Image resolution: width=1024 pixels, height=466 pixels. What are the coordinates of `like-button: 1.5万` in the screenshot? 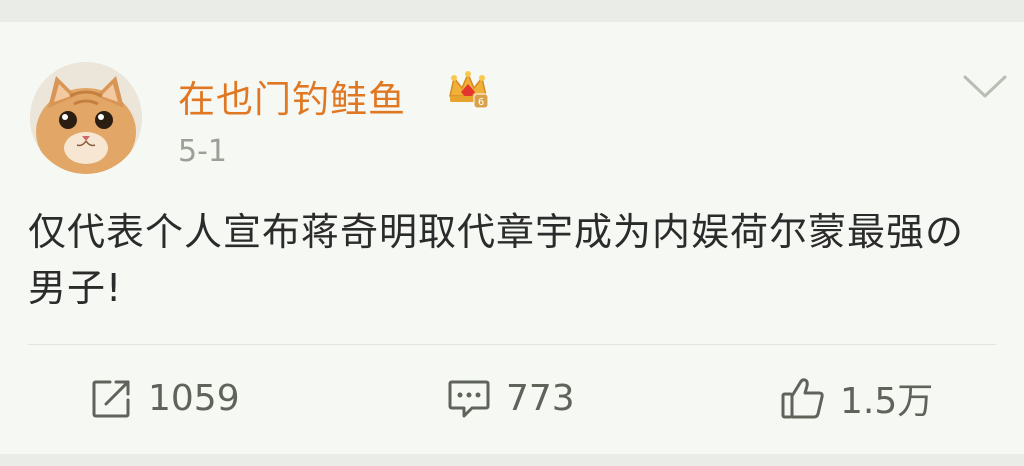 It's located at (856, 398).